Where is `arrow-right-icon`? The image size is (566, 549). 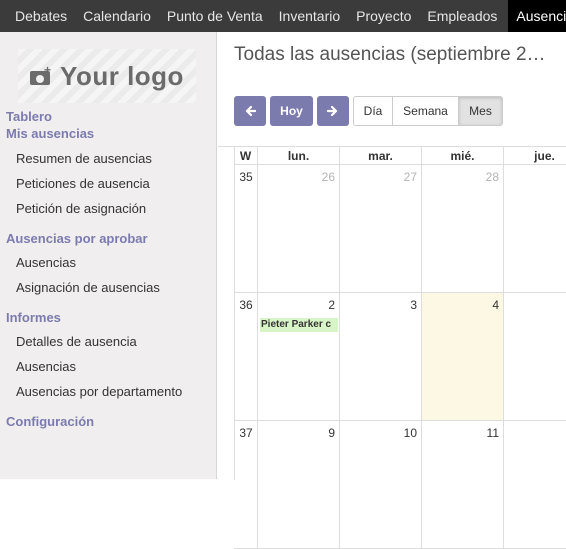 arrow-right-icon is located at coordinates (332, 111).